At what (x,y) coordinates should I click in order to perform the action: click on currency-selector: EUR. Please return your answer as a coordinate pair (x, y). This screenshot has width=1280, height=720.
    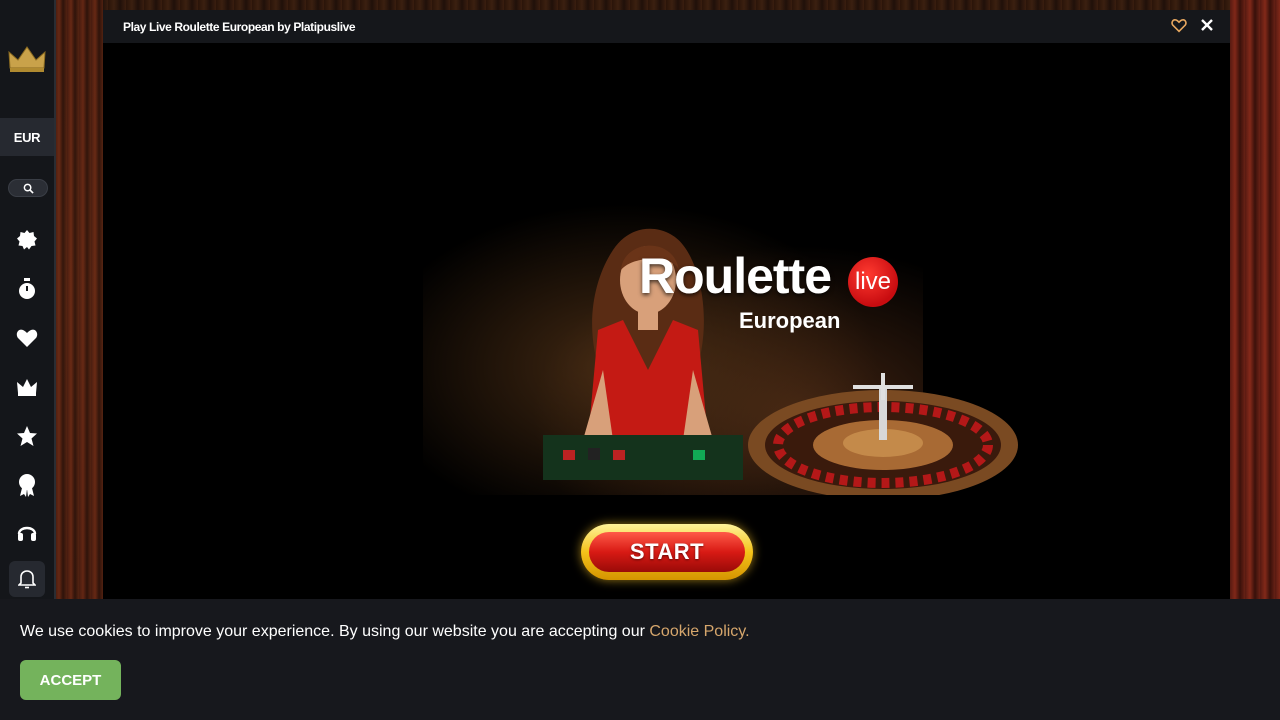
    Looking at the image, I should click on (27, 137).